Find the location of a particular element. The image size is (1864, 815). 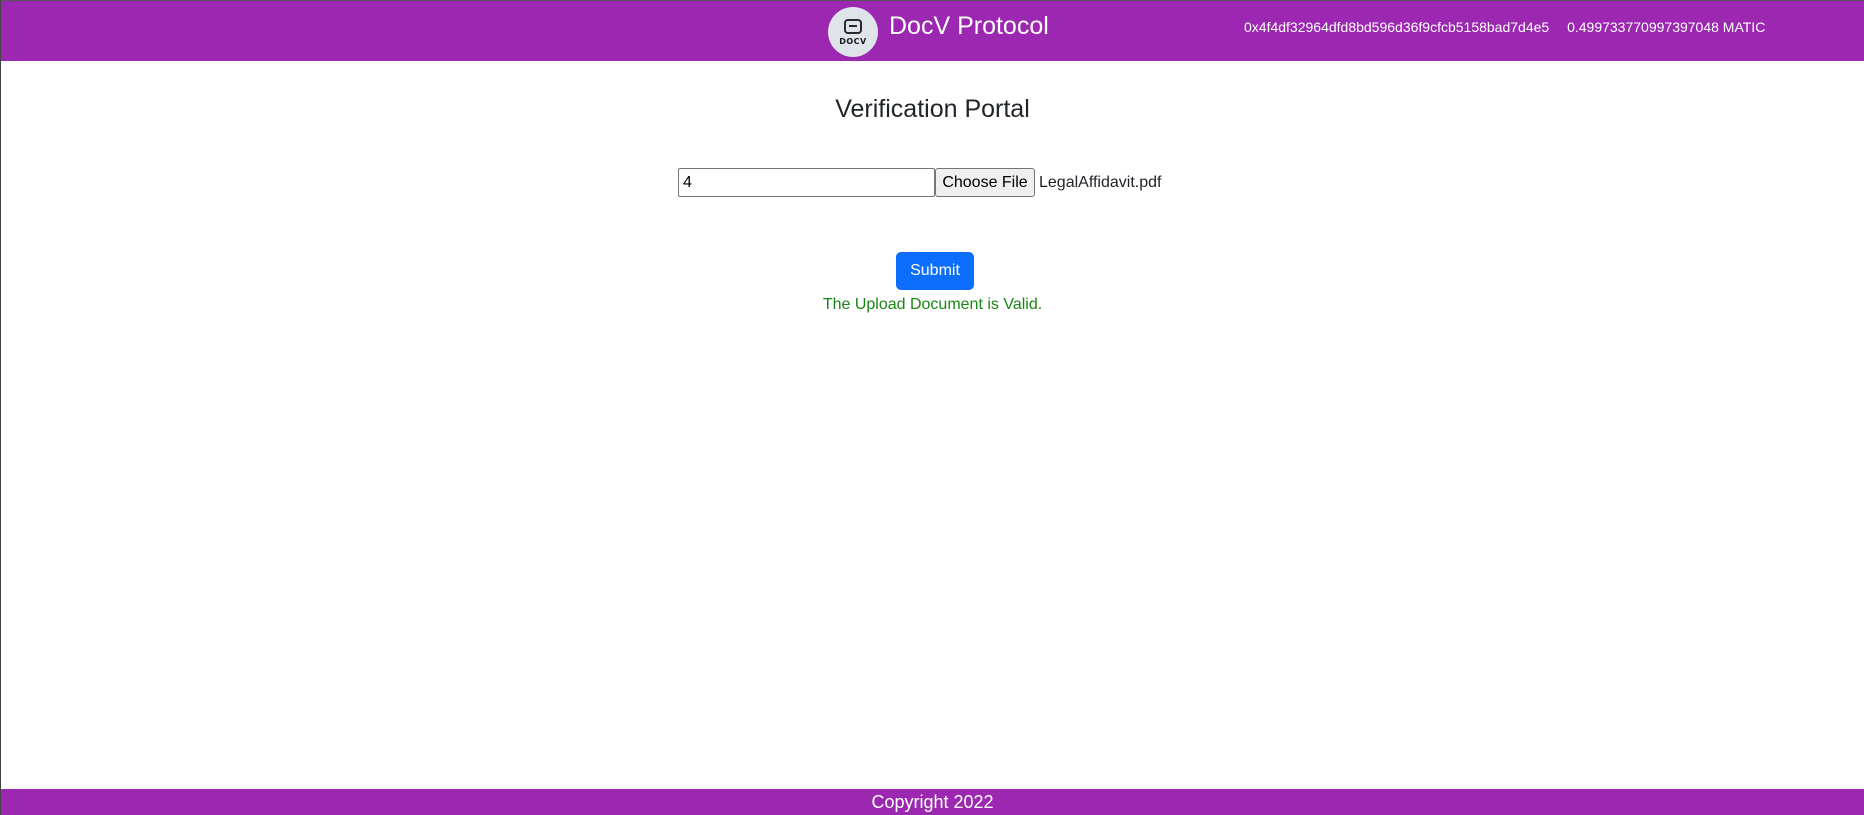

choose-file-button: Choose File is located at coordinates (985, 182).